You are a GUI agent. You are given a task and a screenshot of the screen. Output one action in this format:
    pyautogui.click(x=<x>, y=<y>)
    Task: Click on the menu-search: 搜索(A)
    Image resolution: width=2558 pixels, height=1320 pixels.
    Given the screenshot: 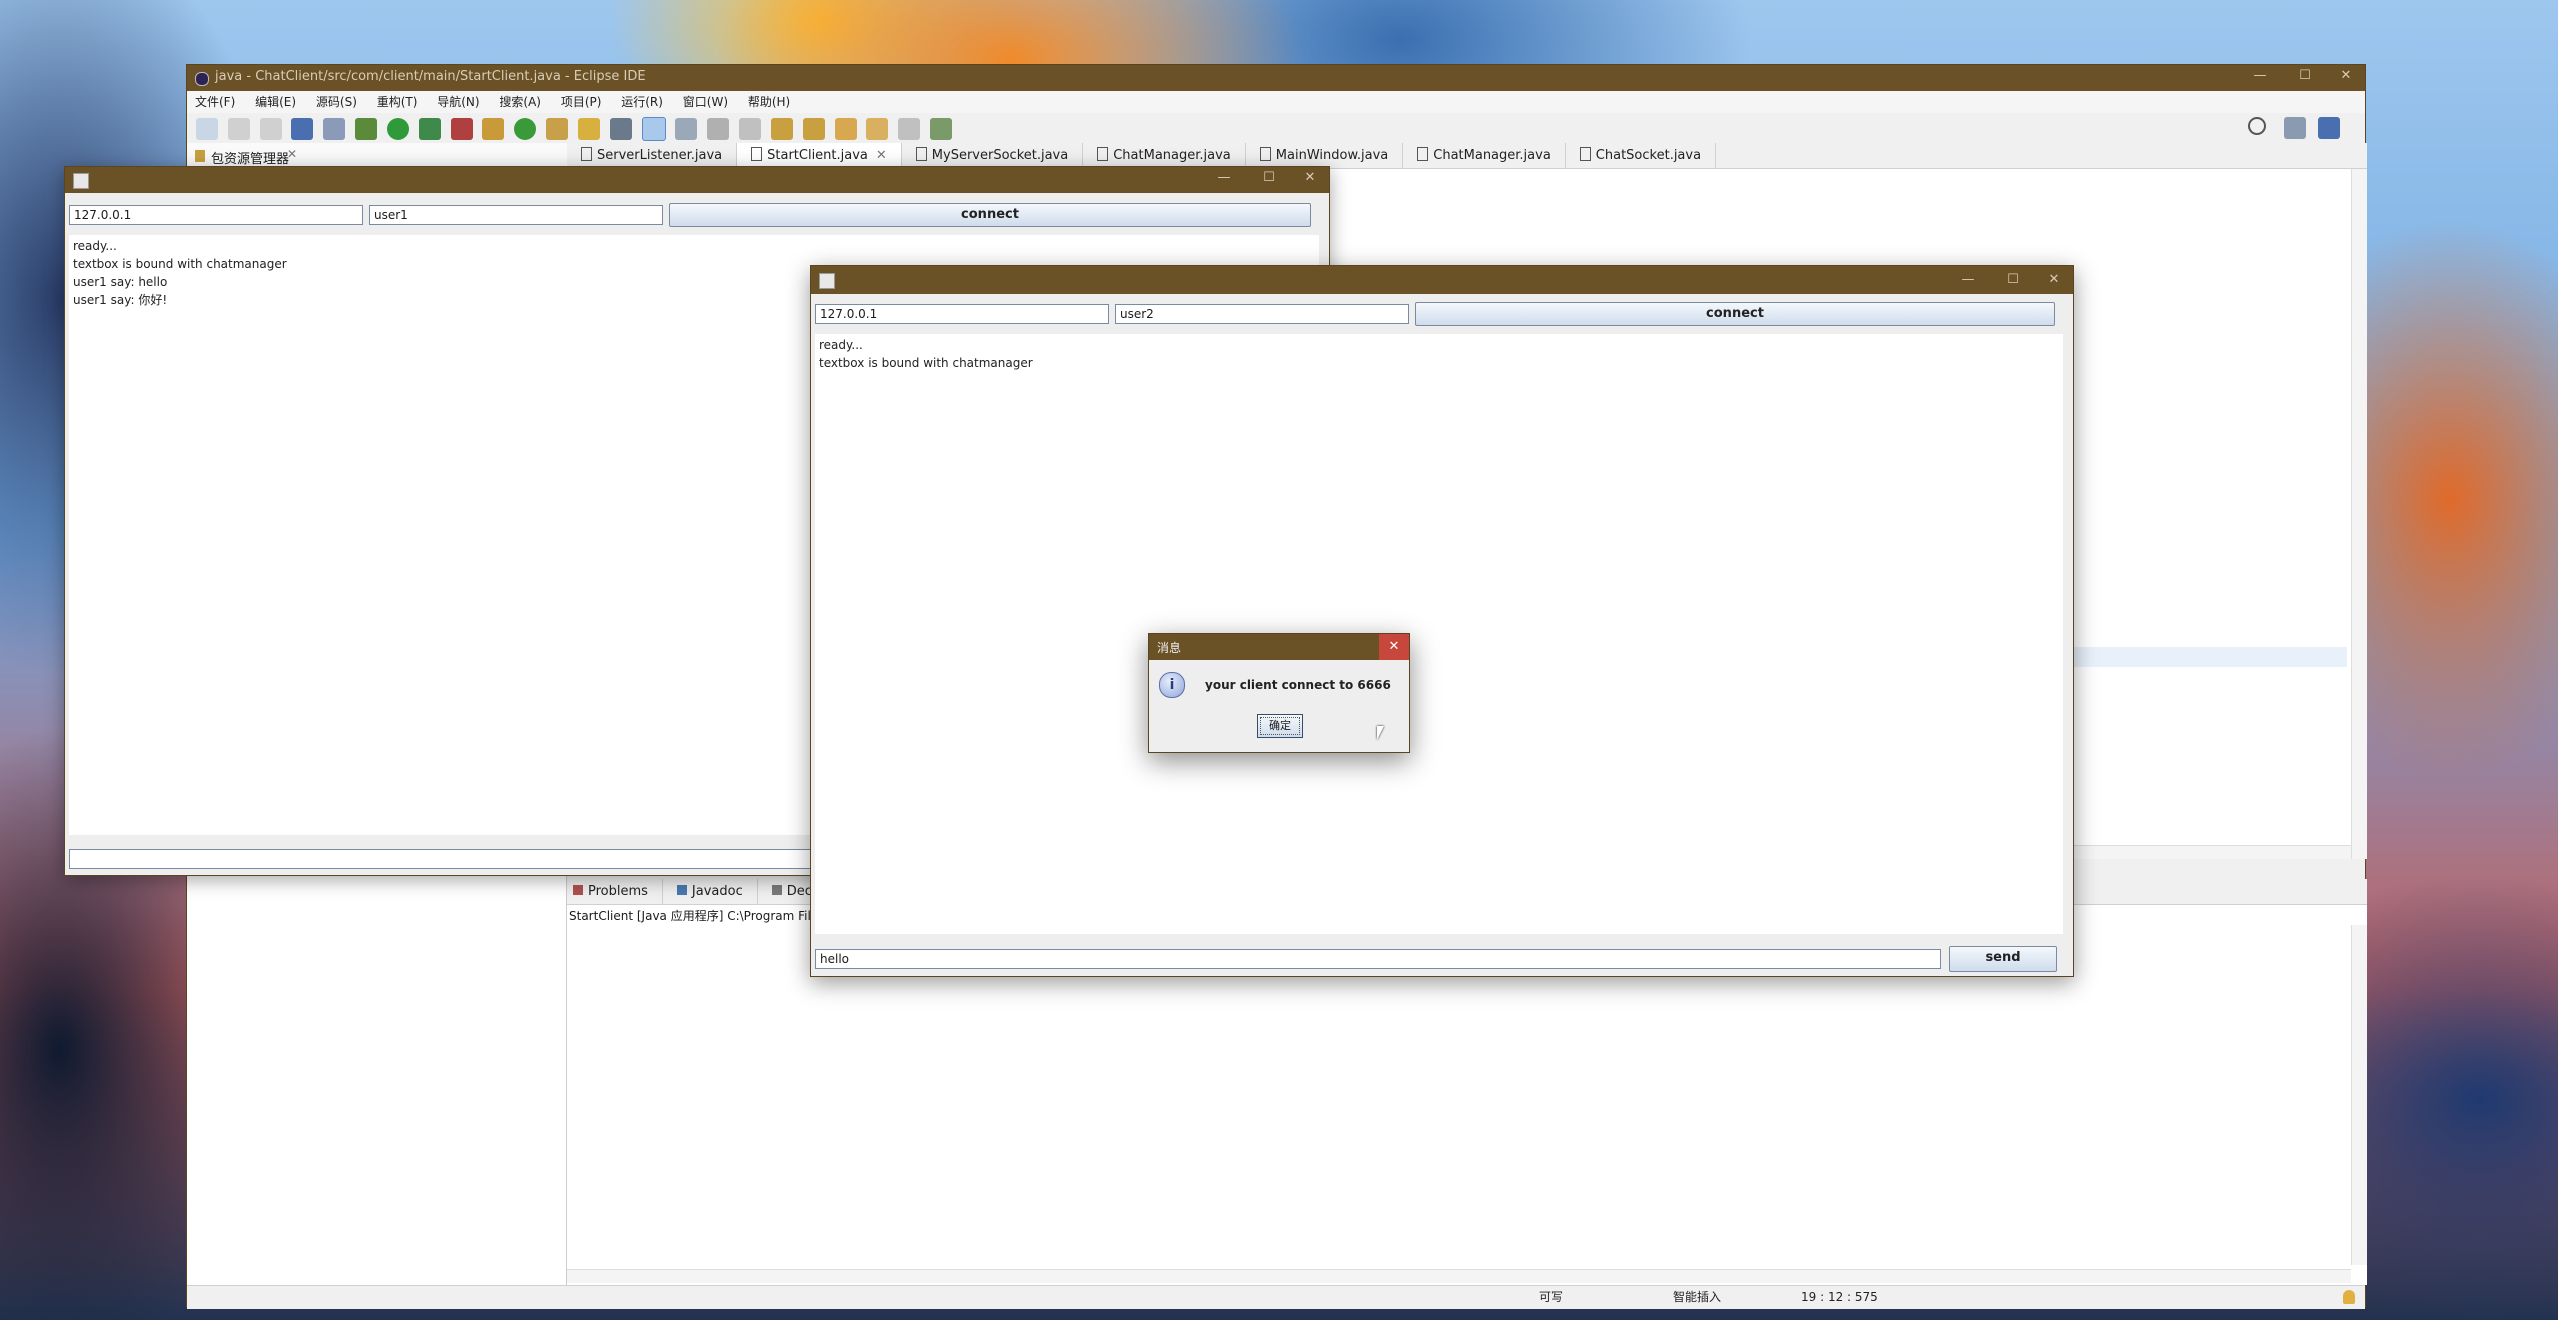 What is the action you would take?
    pyautogui.click(x=520, y=102)
    